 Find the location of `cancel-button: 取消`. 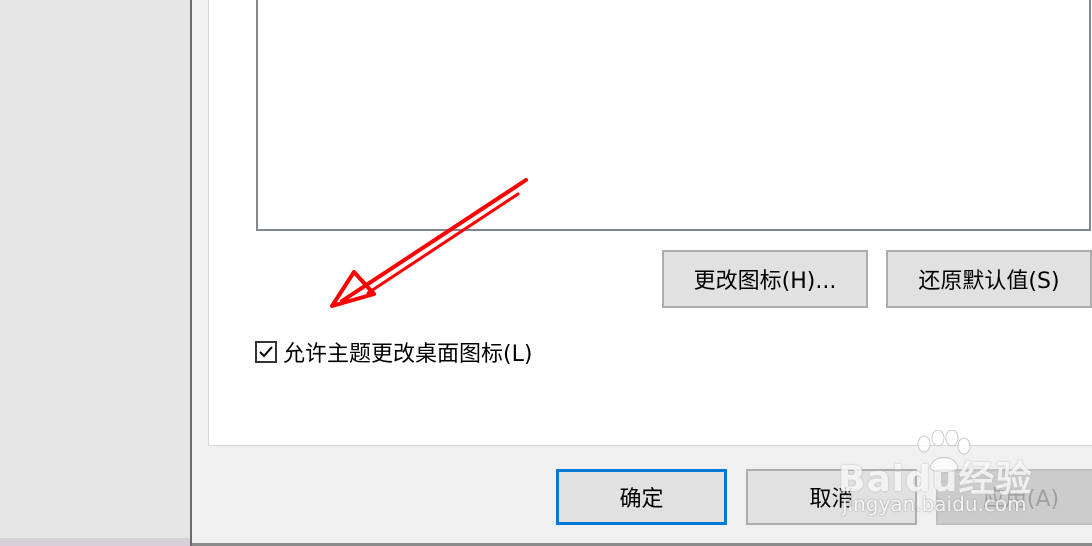

cancel-button: 取消 is located at coordinates (831, 497).